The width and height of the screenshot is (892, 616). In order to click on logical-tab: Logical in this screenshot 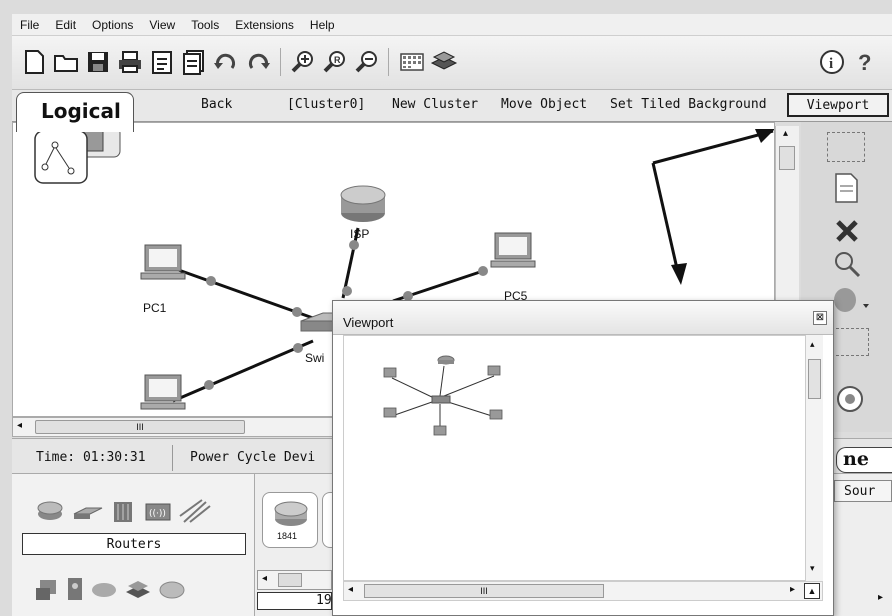, I will do `click(75, 112)`.